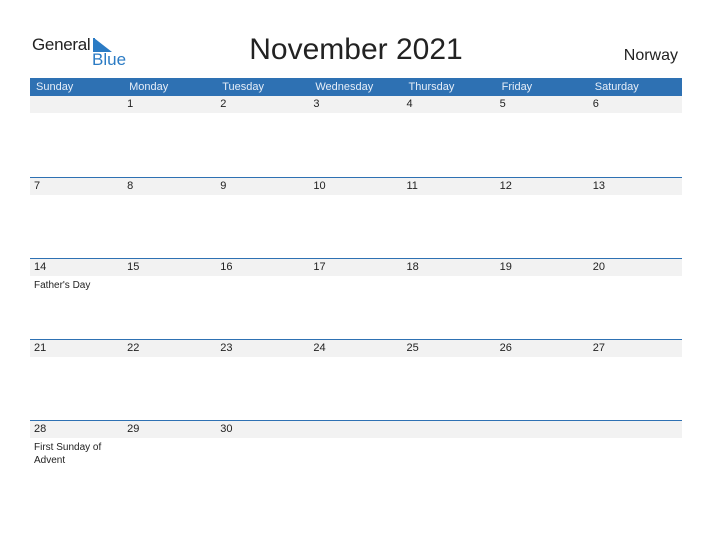 The height and width of the screenshot is (550, 712). Describe the element at coordinates (319, 348) in the screenshot. I see `day-number: 24` at that location.